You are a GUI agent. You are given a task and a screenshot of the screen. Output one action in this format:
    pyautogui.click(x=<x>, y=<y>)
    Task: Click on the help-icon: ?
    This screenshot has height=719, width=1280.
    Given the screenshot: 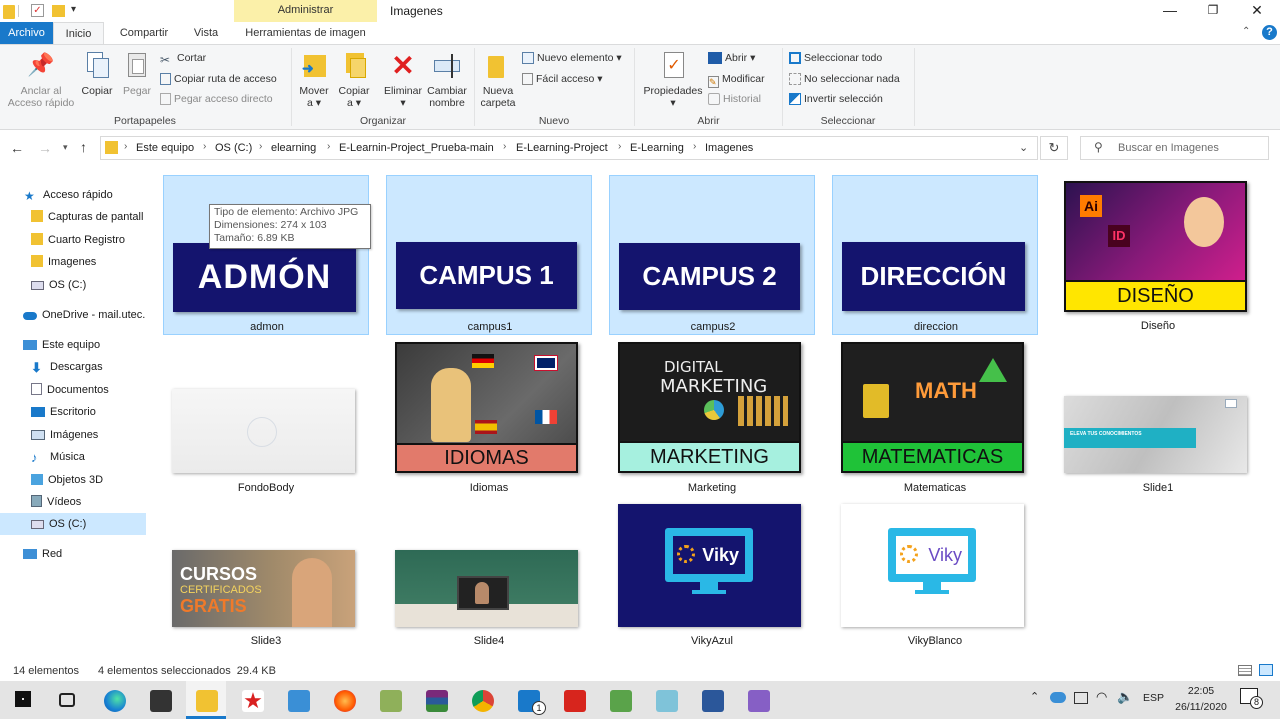 What is the action you would take?
    pyautogui.click(x=1269, y=32)
    